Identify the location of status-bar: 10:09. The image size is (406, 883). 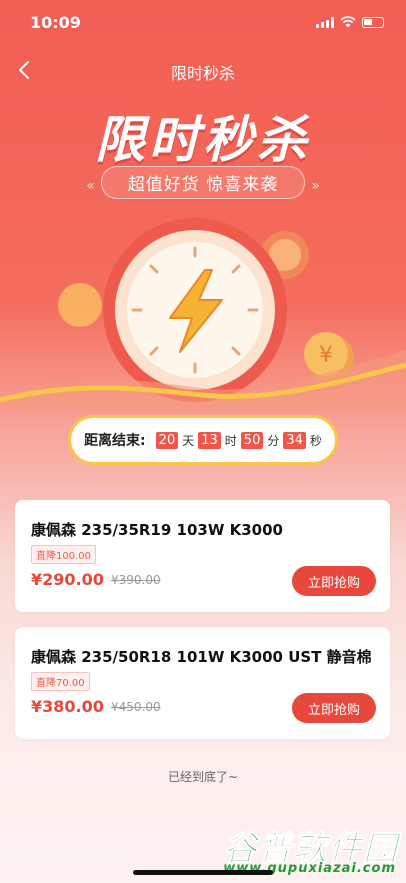
(203, 22).